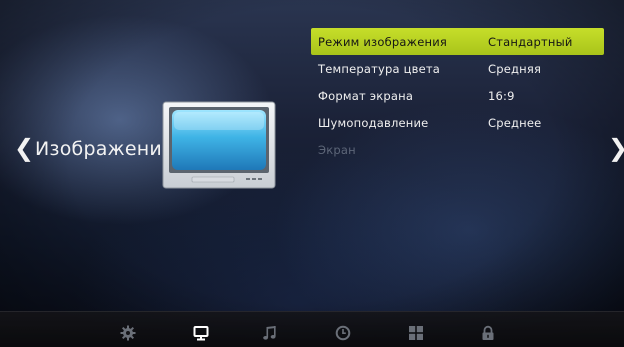 This screenshot has height=347, width=624. What do you see at coordinates (501, 95) in the screenshot?
I see `menu-item-value: 16:9` at bounding box center [501, 95].